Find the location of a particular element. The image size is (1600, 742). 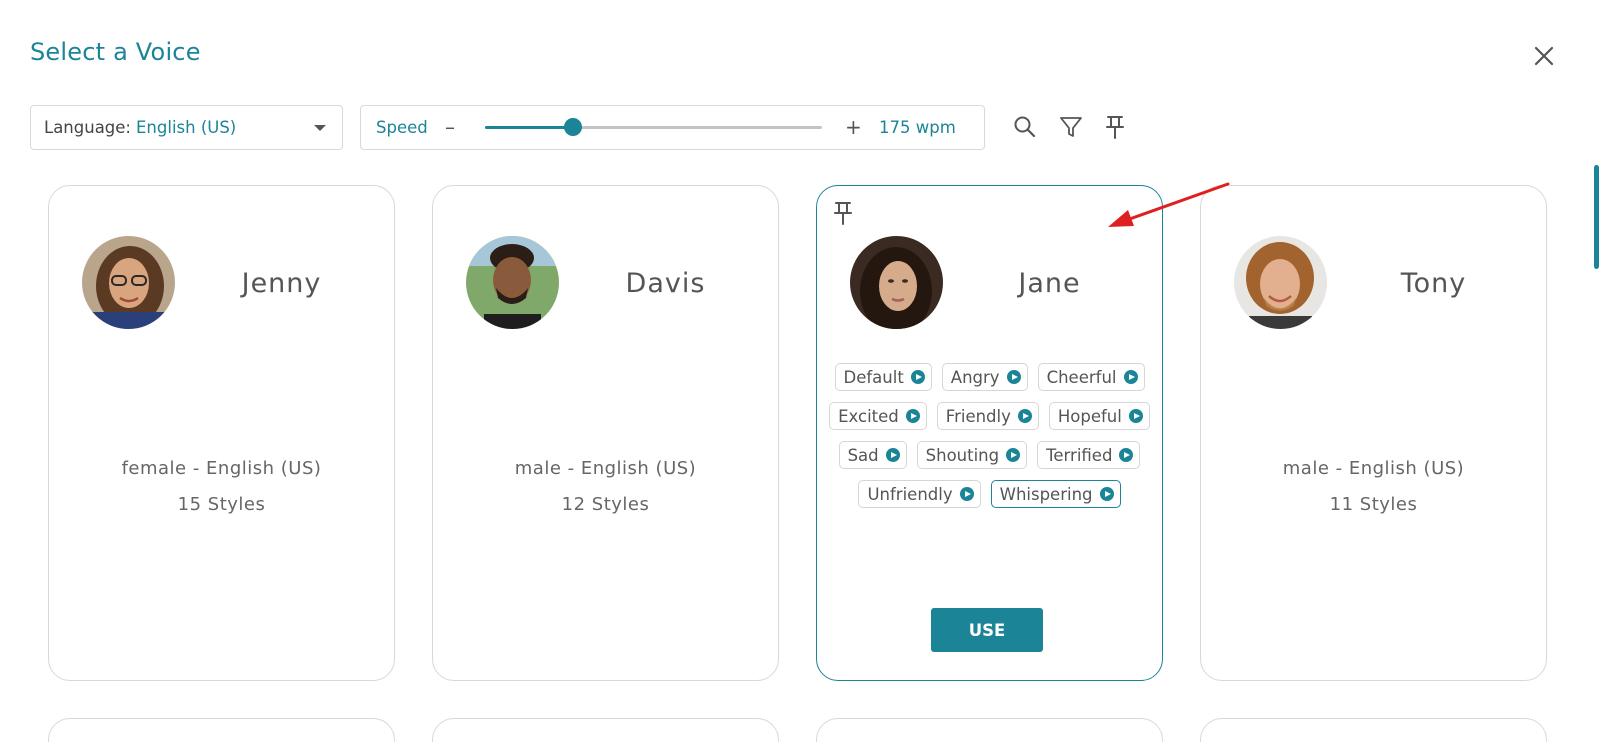

voice-styles-count: 12 Styles is located at coordinates (605, 504).